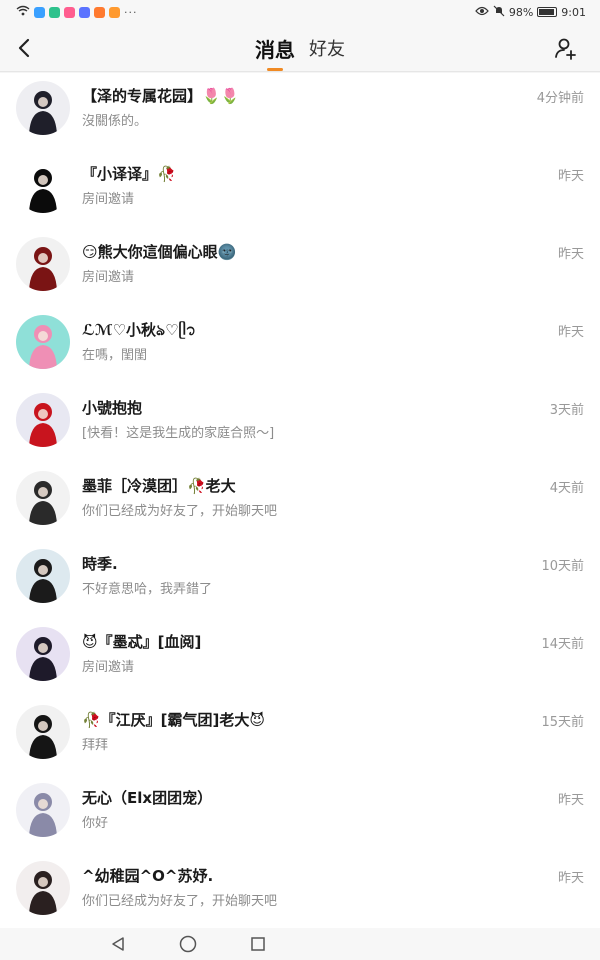 The height and width of the screenshot is (960, 600). I want to click on add-friend-button, so click(566, 48).